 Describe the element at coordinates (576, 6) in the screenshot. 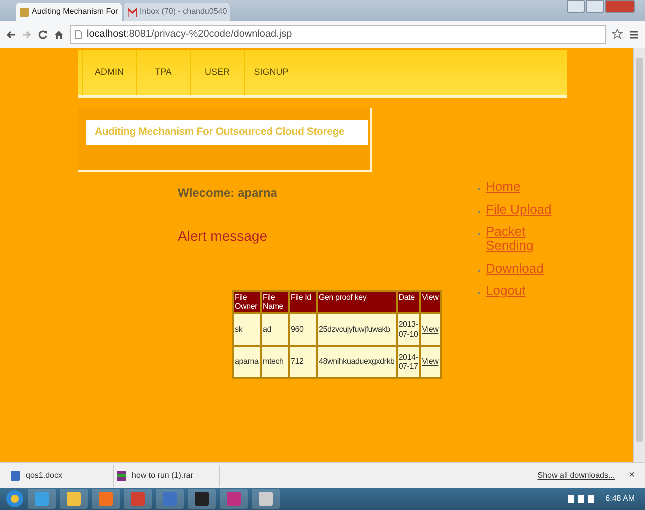

I see `minimize-icon` at that location.